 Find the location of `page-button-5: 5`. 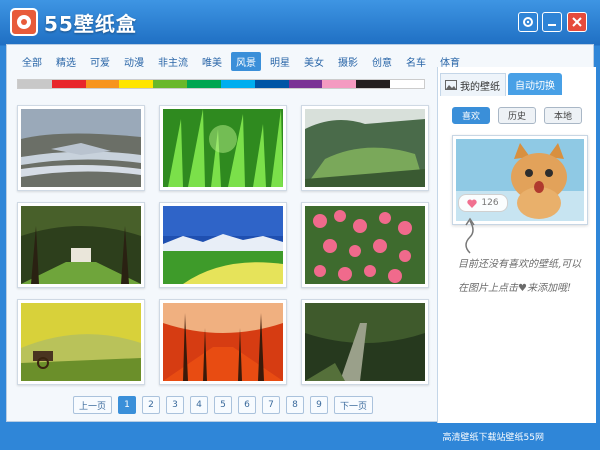

page-button-5: 5 is located at coordinates (223, 405).